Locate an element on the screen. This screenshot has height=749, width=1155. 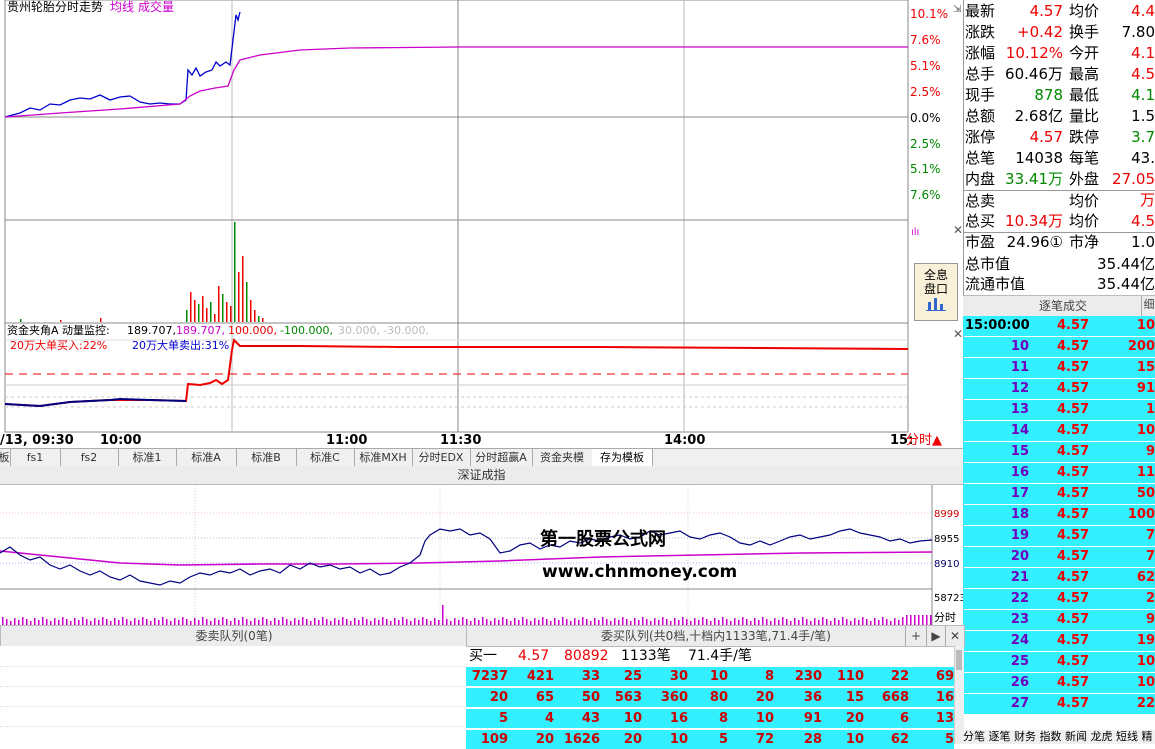
time-label: 14:00 is located at coordinates (684, 440).